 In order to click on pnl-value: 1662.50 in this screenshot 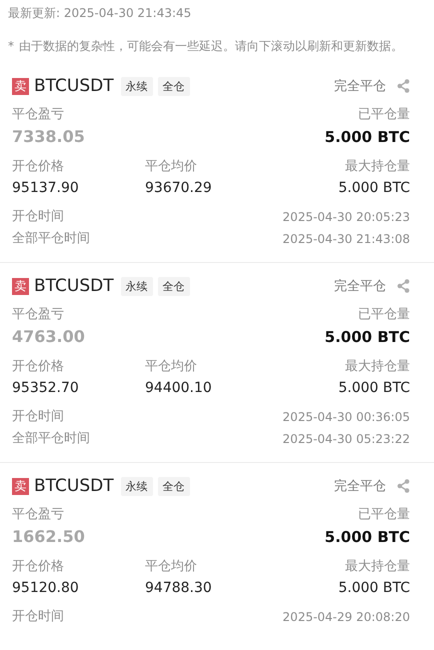, I will do `click(48, 537)`.